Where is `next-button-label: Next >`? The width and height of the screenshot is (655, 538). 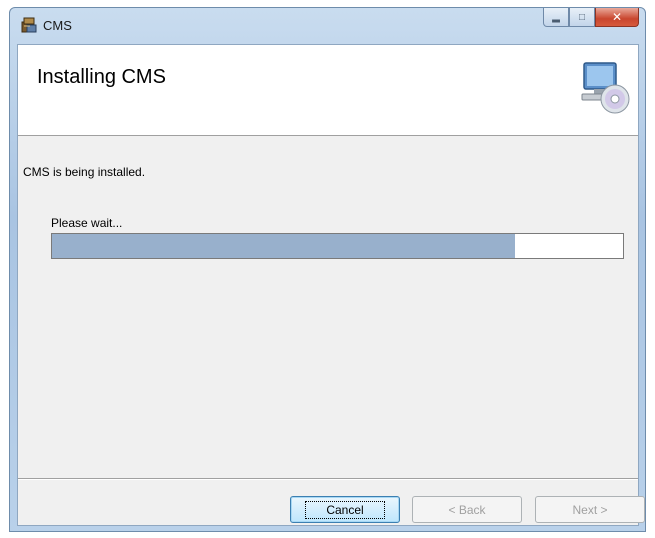 next-button-label: Next > is located at coordinates (590, 509).